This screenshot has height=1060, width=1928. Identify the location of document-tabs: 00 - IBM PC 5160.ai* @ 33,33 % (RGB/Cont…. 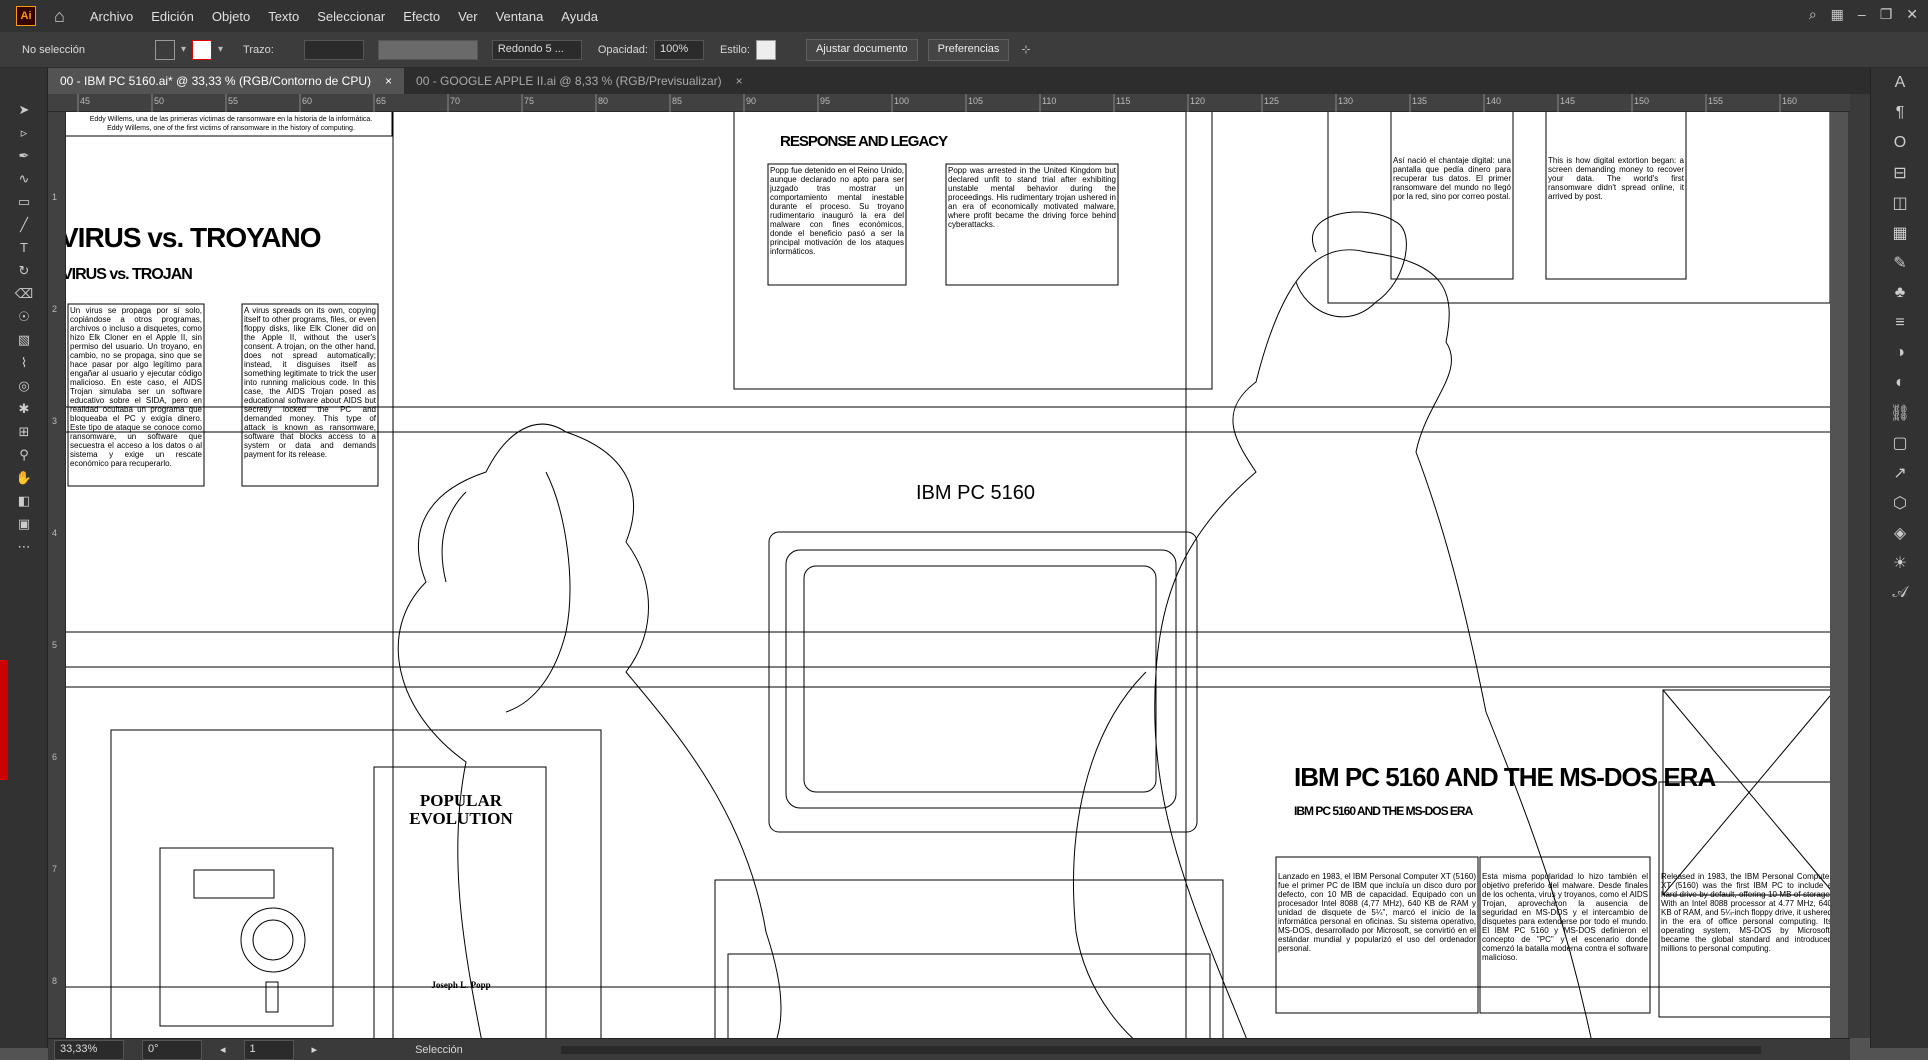
(963, 81).